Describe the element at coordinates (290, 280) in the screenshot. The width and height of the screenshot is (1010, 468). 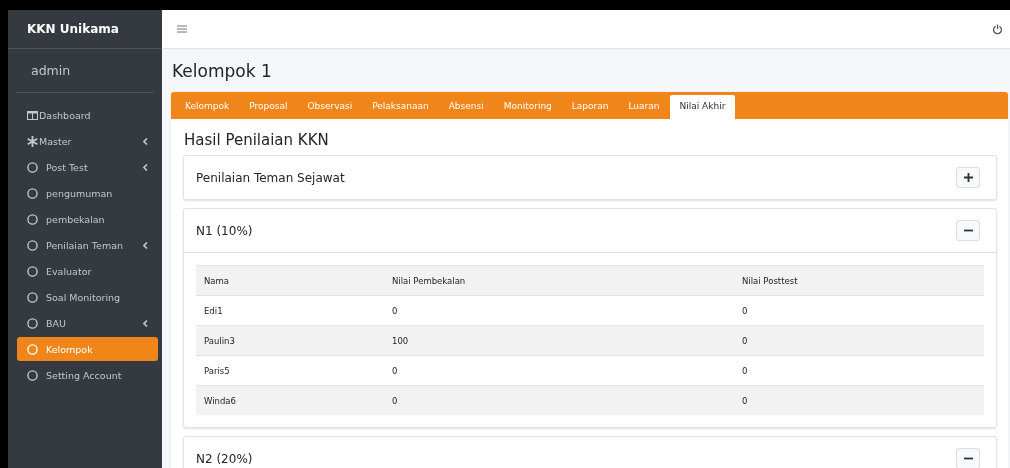
I see `column-header: Nama` at that location.